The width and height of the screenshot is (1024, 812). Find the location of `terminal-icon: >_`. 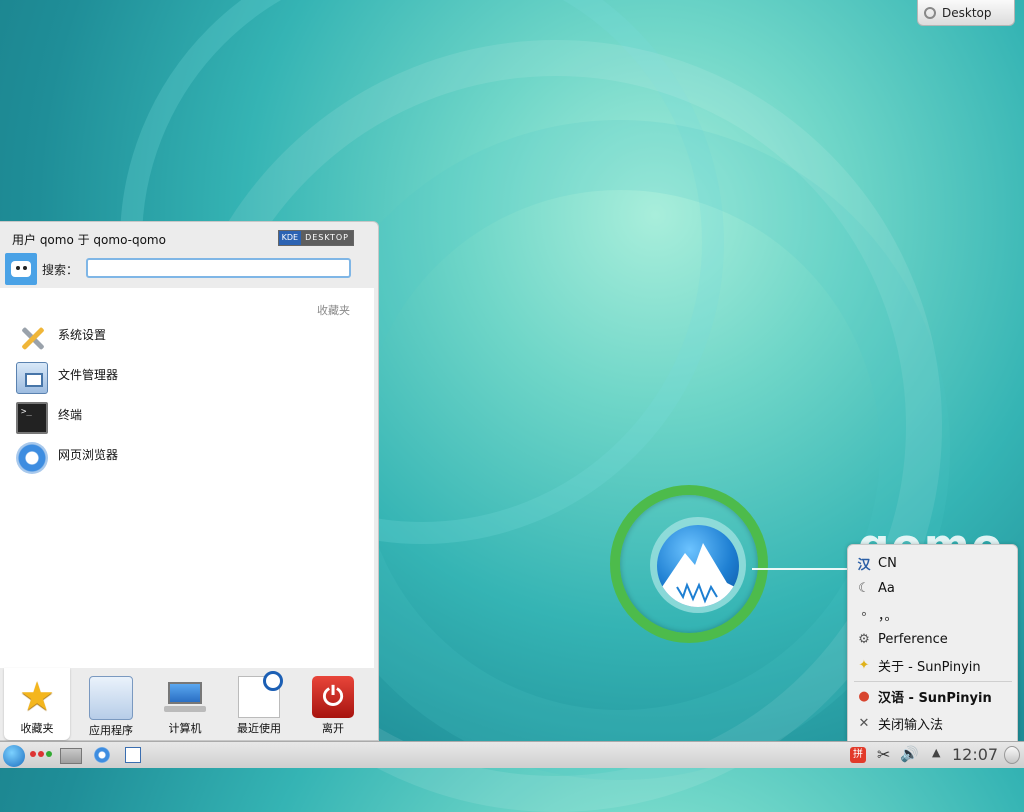

terminal-icon: >_ is located at coordinates (32, 418).